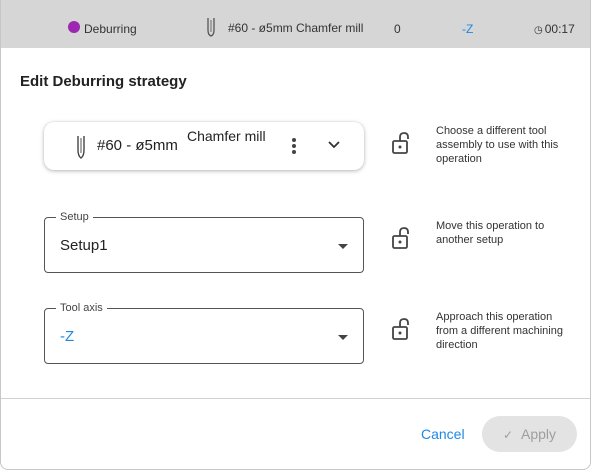  Describe the element at coordinates (110, 29) in the screenshot. I see `operation-strategy: Deburring` at that location.